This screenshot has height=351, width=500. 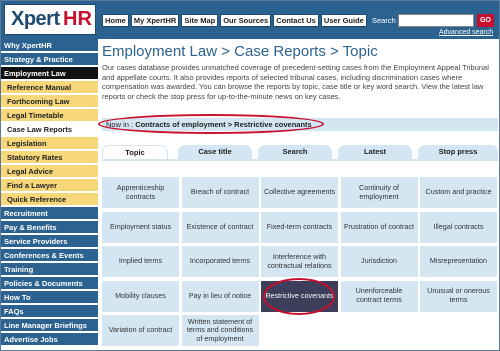 What do you see at coordinates (211, 124) in the screenshot?
I see `highlight-oval` at bounding box center [211, 124].